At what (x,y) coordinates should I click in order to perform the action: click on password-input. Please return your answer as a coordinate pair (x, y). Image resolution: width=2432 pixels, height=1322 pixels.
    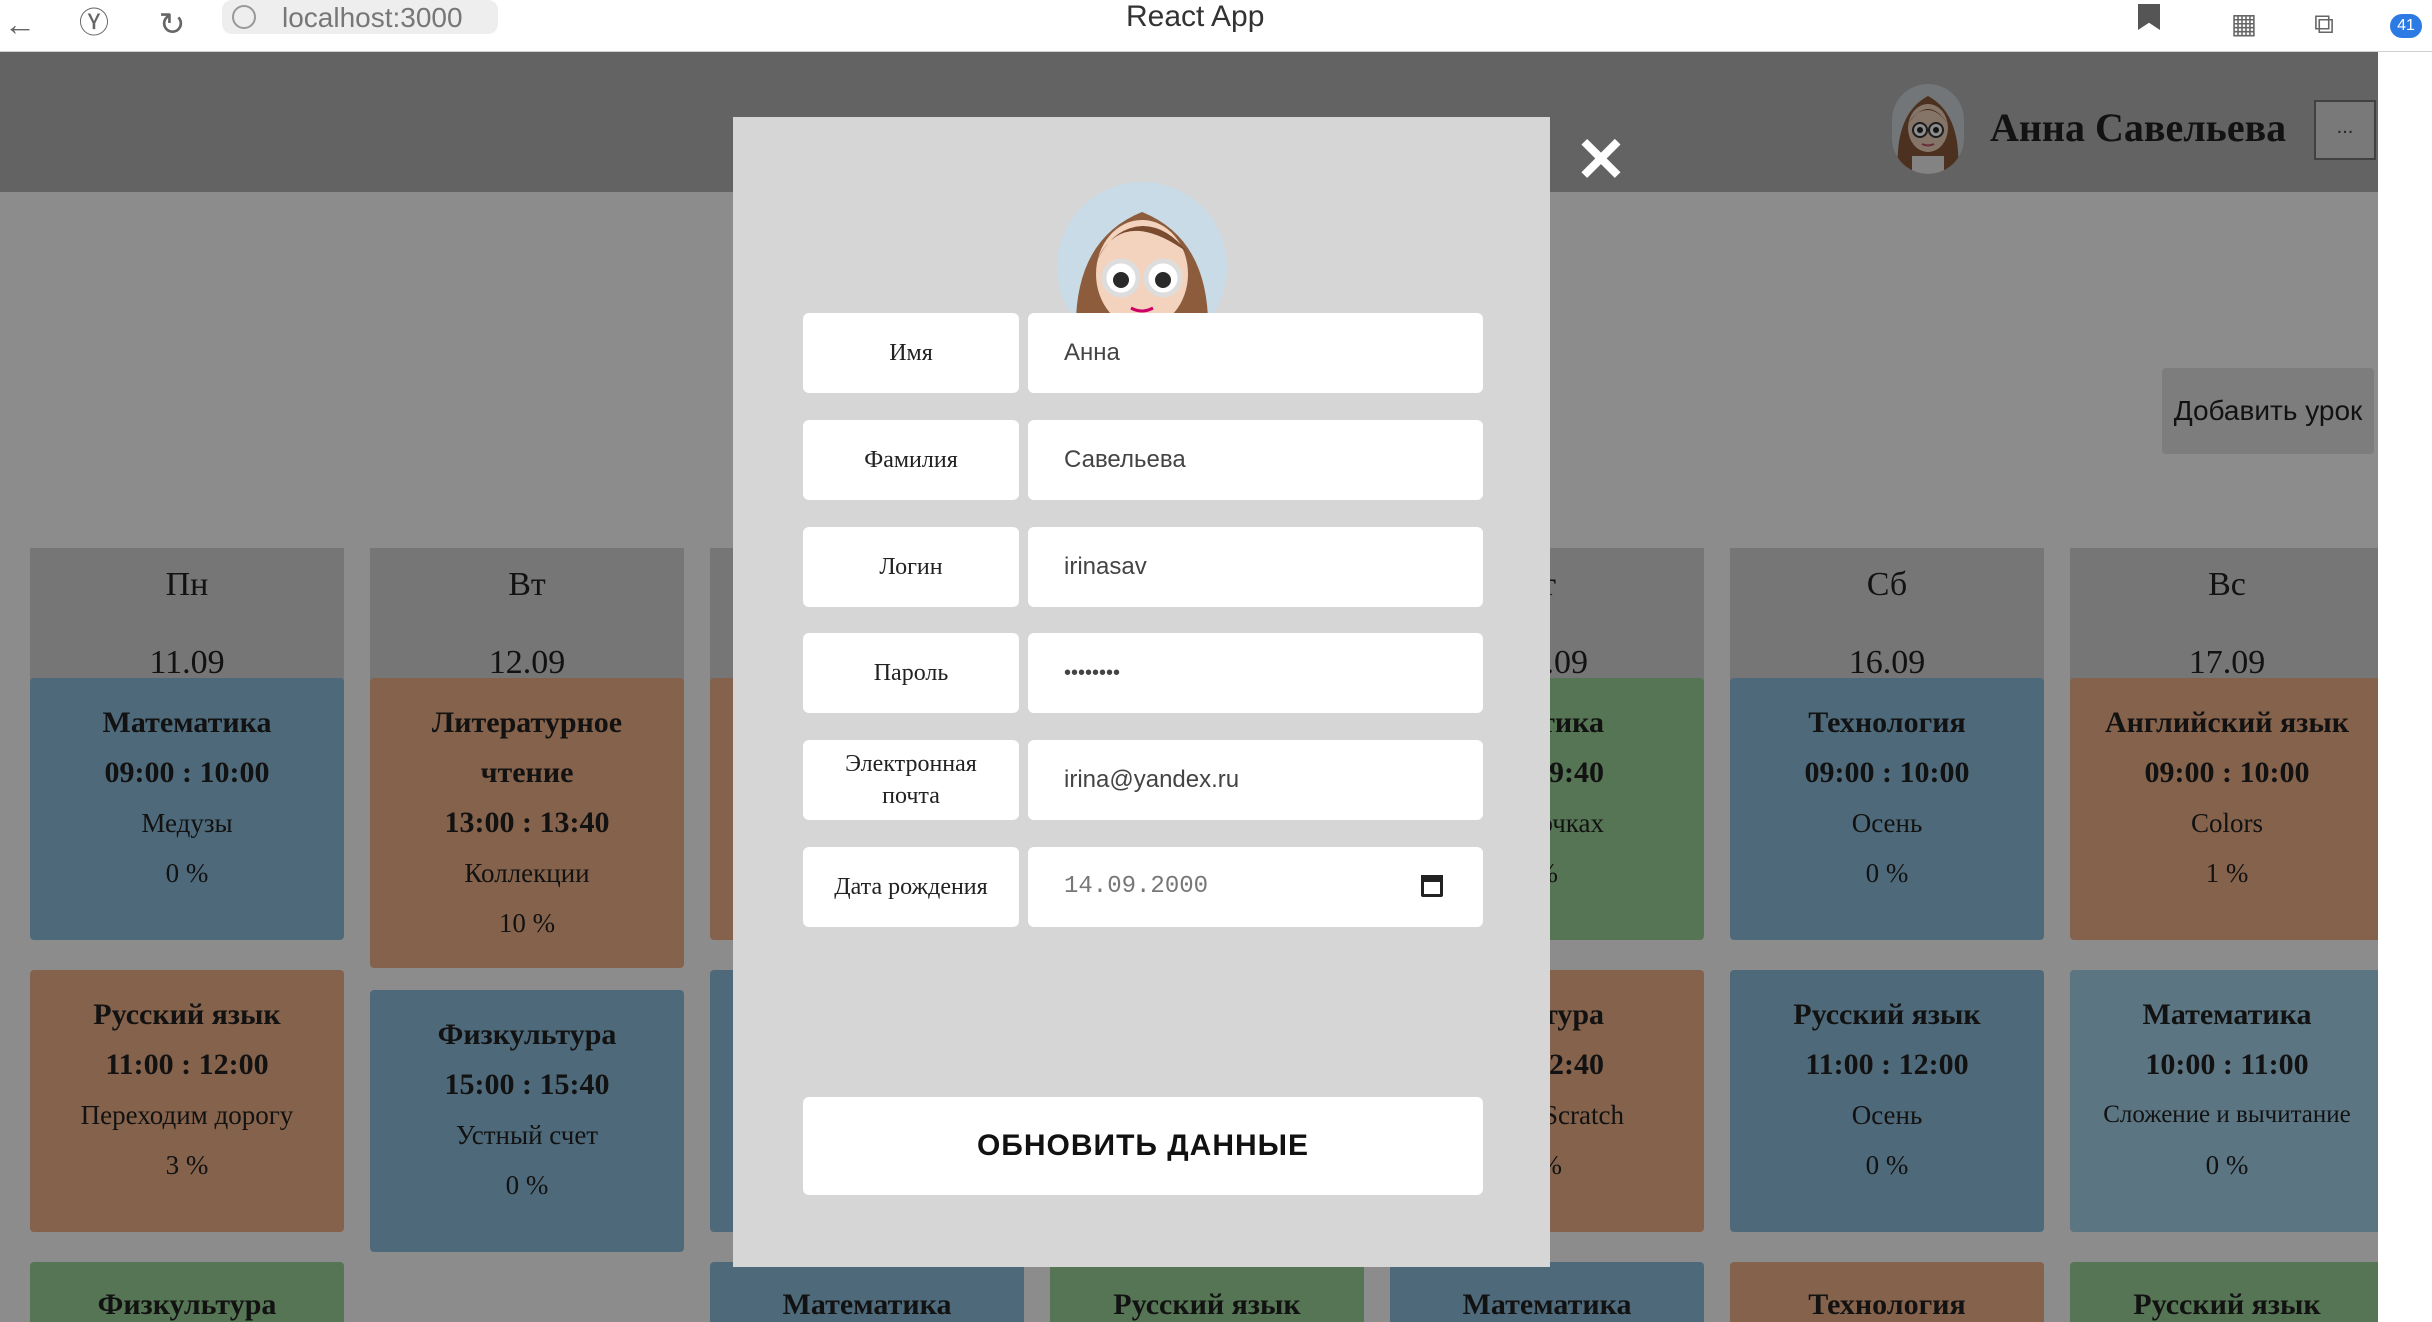
    Looking at the image, I should click on (1255, 673).